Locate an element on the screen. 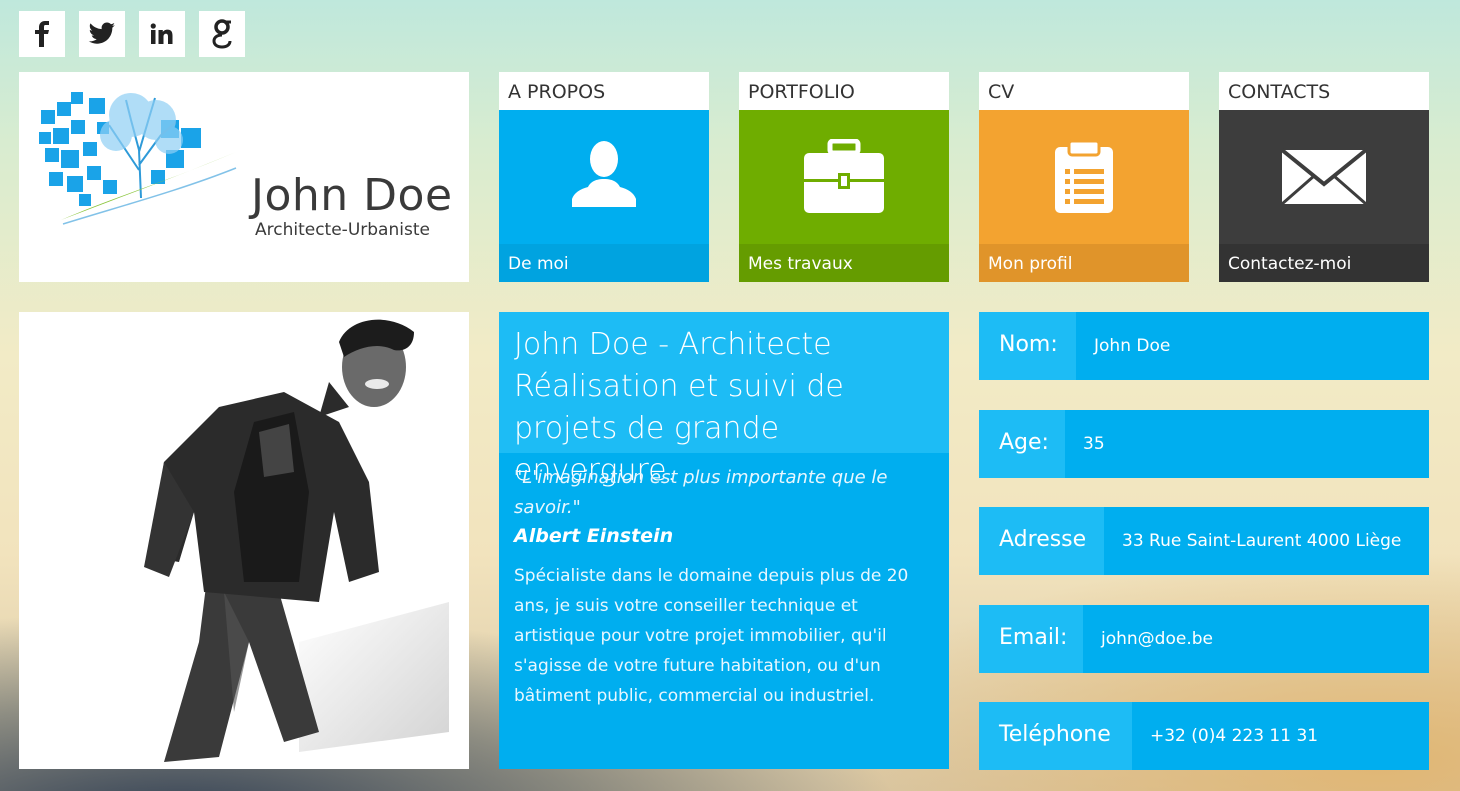 This screenshot has height=791, width=1460. user-icon is located at coordinates (604, 174).